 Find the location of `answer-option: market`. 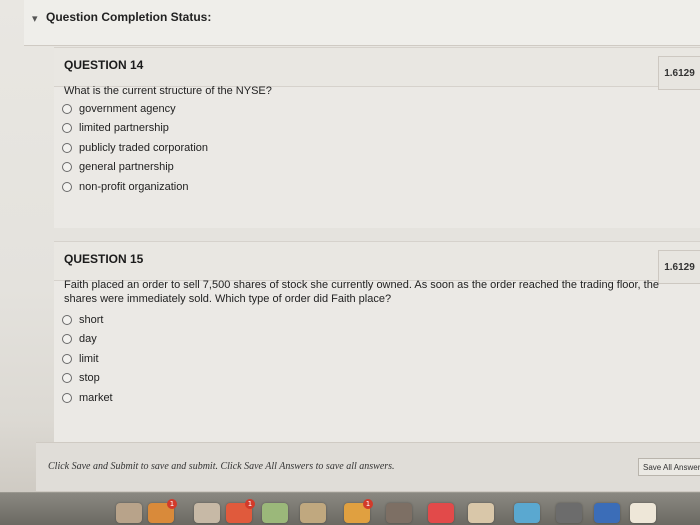

answer-option: market is located at coordinates (87, 398).